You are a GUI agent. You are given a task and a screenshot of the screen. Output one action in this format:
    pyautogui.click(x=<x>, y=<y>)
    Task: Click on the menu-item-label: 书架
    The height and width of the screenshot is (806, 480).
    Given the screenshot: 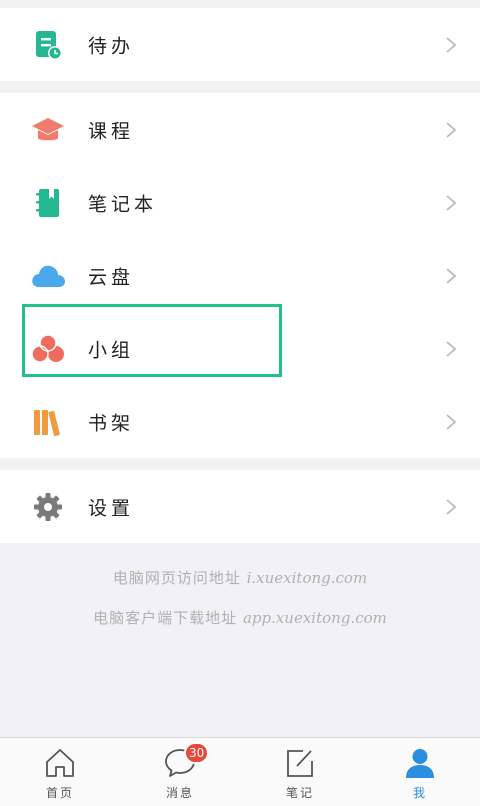 What is the action you would take?
    pyautogui.click(x=111, y=423)
    